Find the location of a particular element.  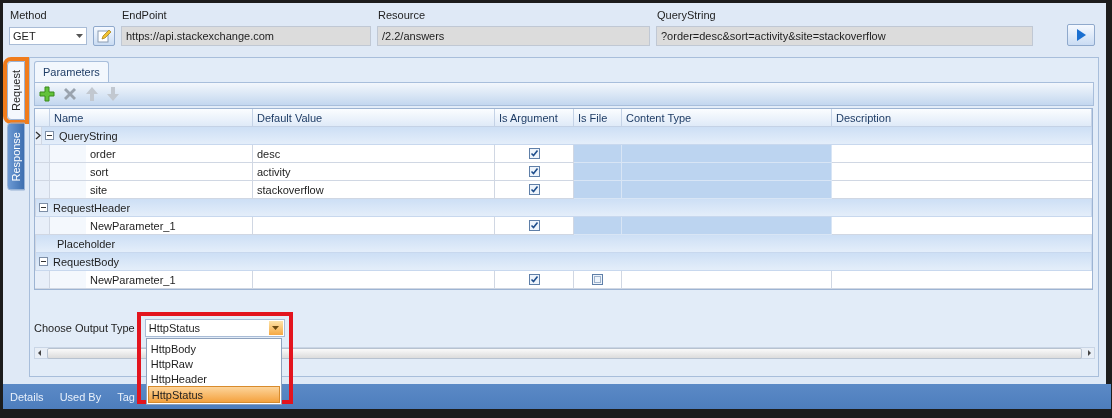

table-cell: desc is located at coordinates (374, 154).